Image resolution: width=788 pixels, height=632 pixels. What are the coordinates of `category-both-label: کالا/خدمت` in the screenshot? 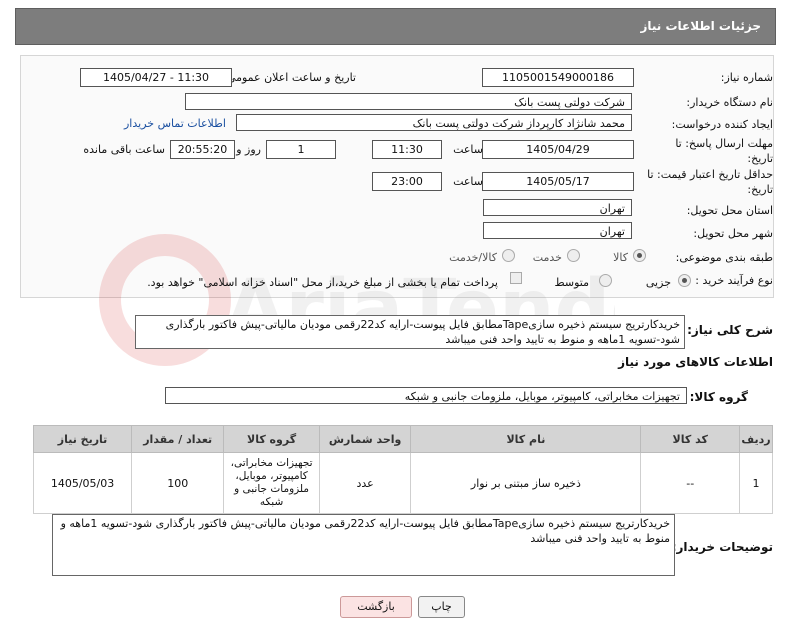 It's located at (473, 257).